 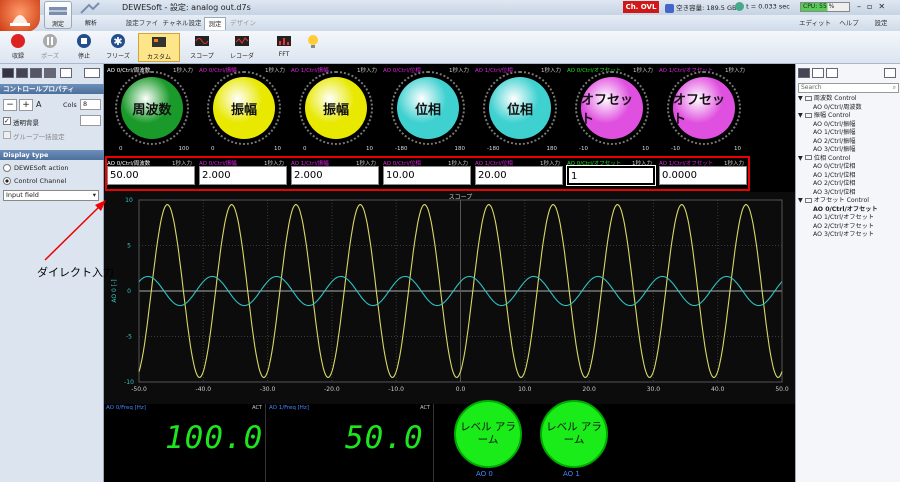 What do you see at coordinates (204, 389) in the screenshot?
I see `x-tick-label: -40.0` at bounding box center [204, 389].